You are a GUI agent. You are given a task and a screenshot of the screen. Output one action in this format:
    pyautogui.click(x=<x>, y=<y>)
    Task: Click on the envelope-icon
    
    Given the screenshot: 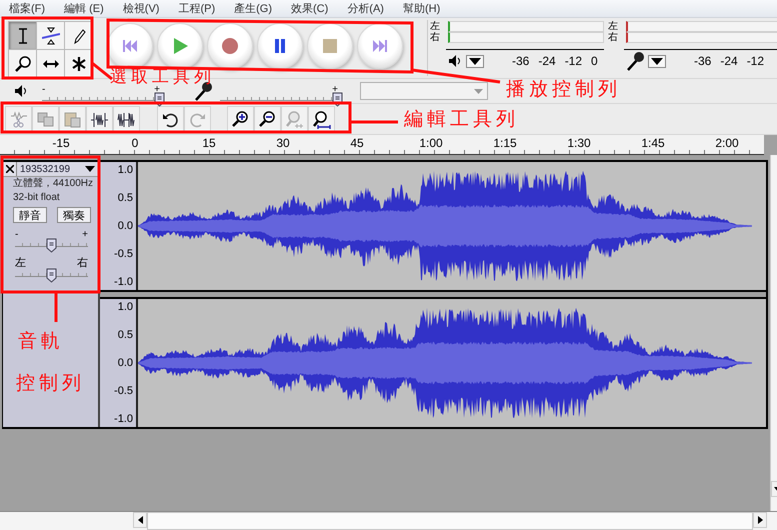 What is the action you would take?
    pyautogui.click(x=51, y=35)
    